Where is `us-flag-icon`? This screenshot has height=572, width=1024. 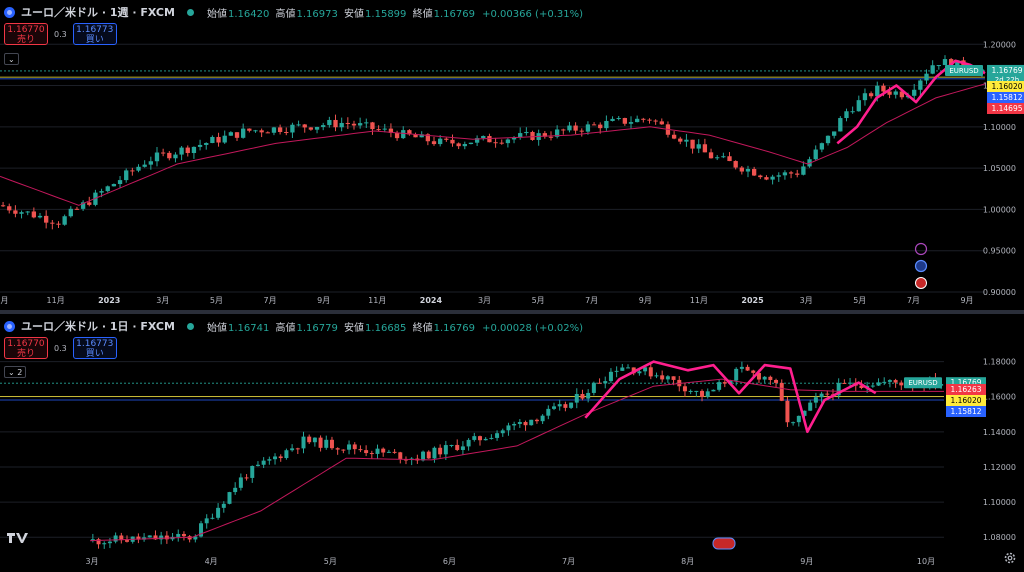
us-flag-icon is located at coordinates (921, 283).